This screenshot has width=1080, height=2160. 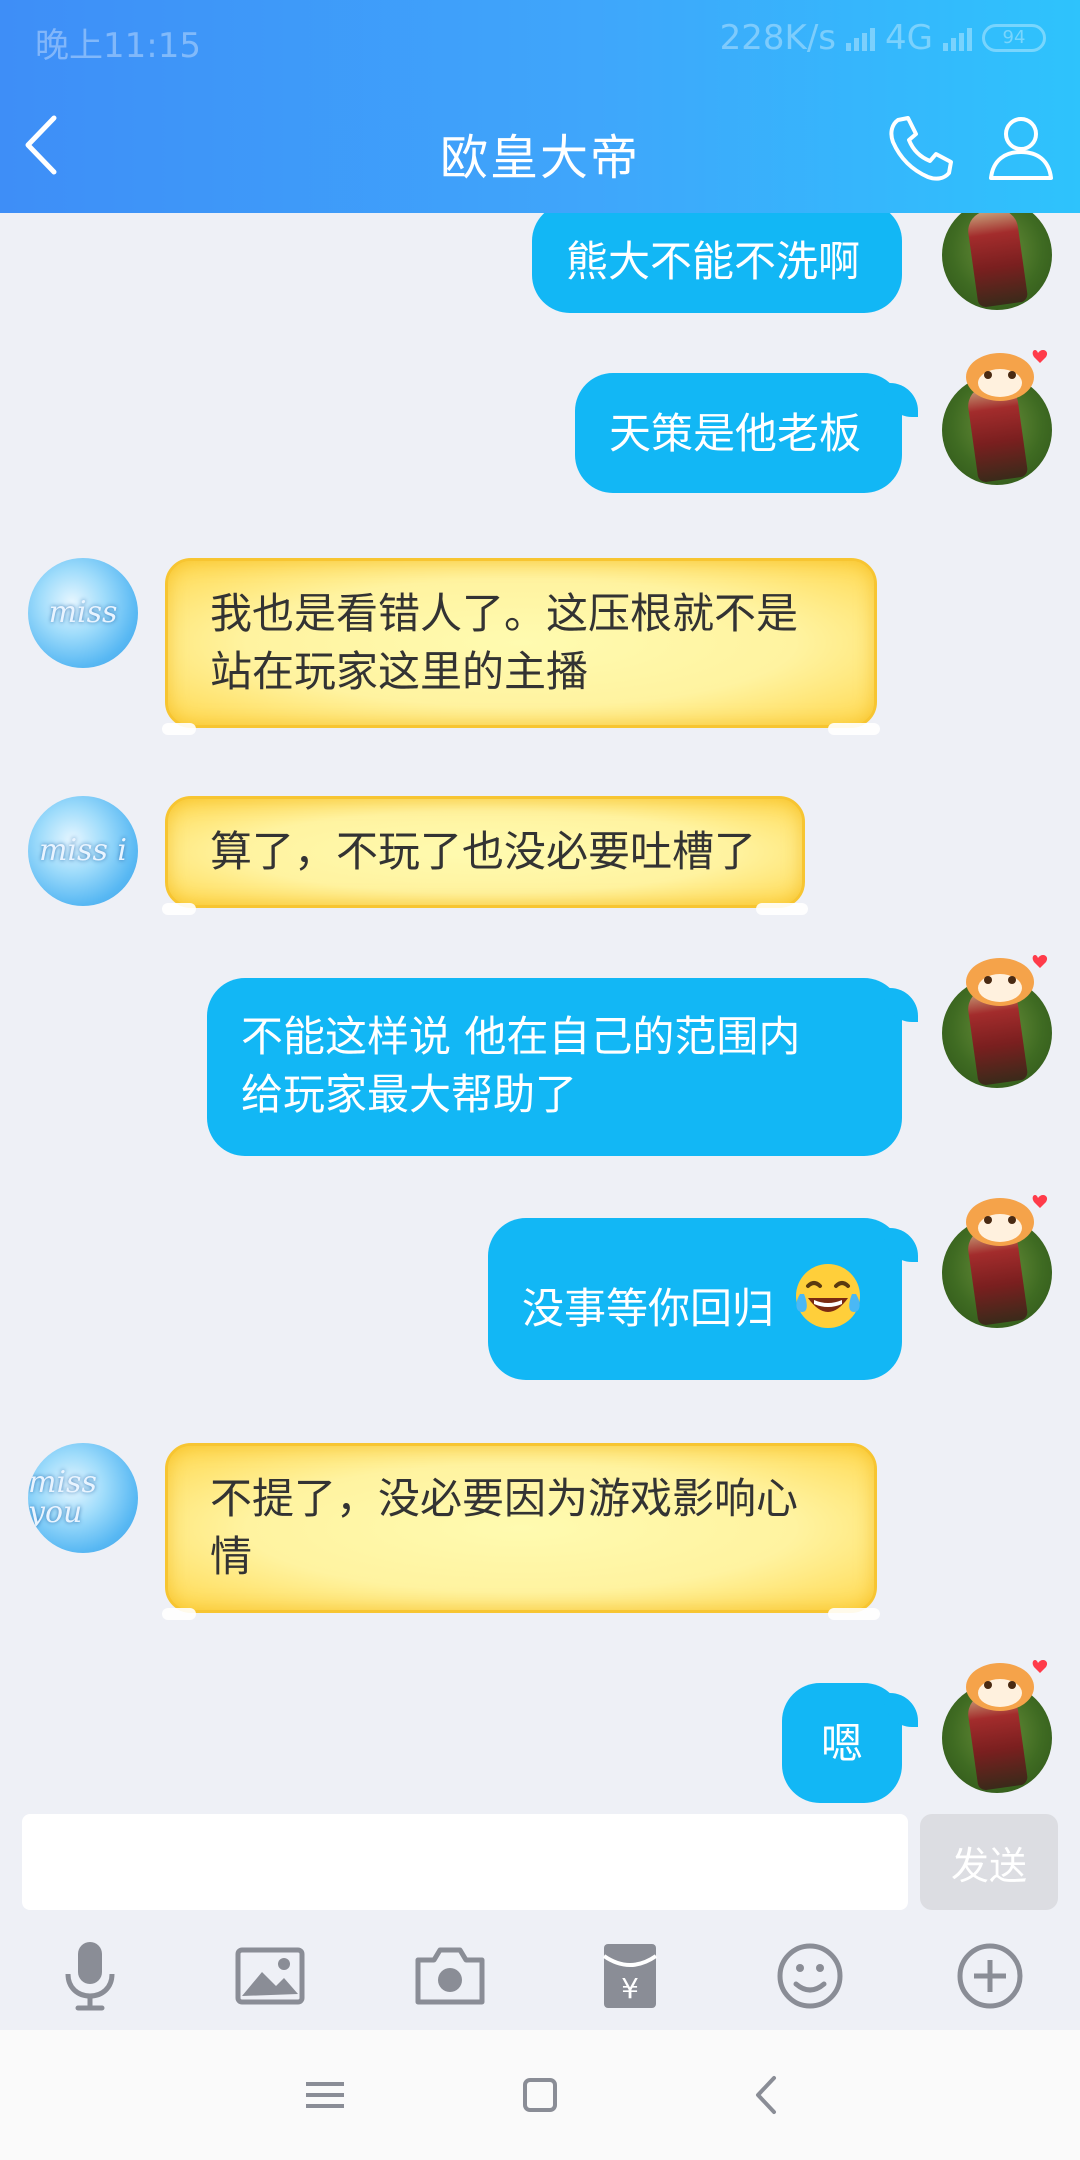 What do you see at coordinates (83, 613) in the screenshot?
I see `avatar: miss` at bounding box center [83, 613].